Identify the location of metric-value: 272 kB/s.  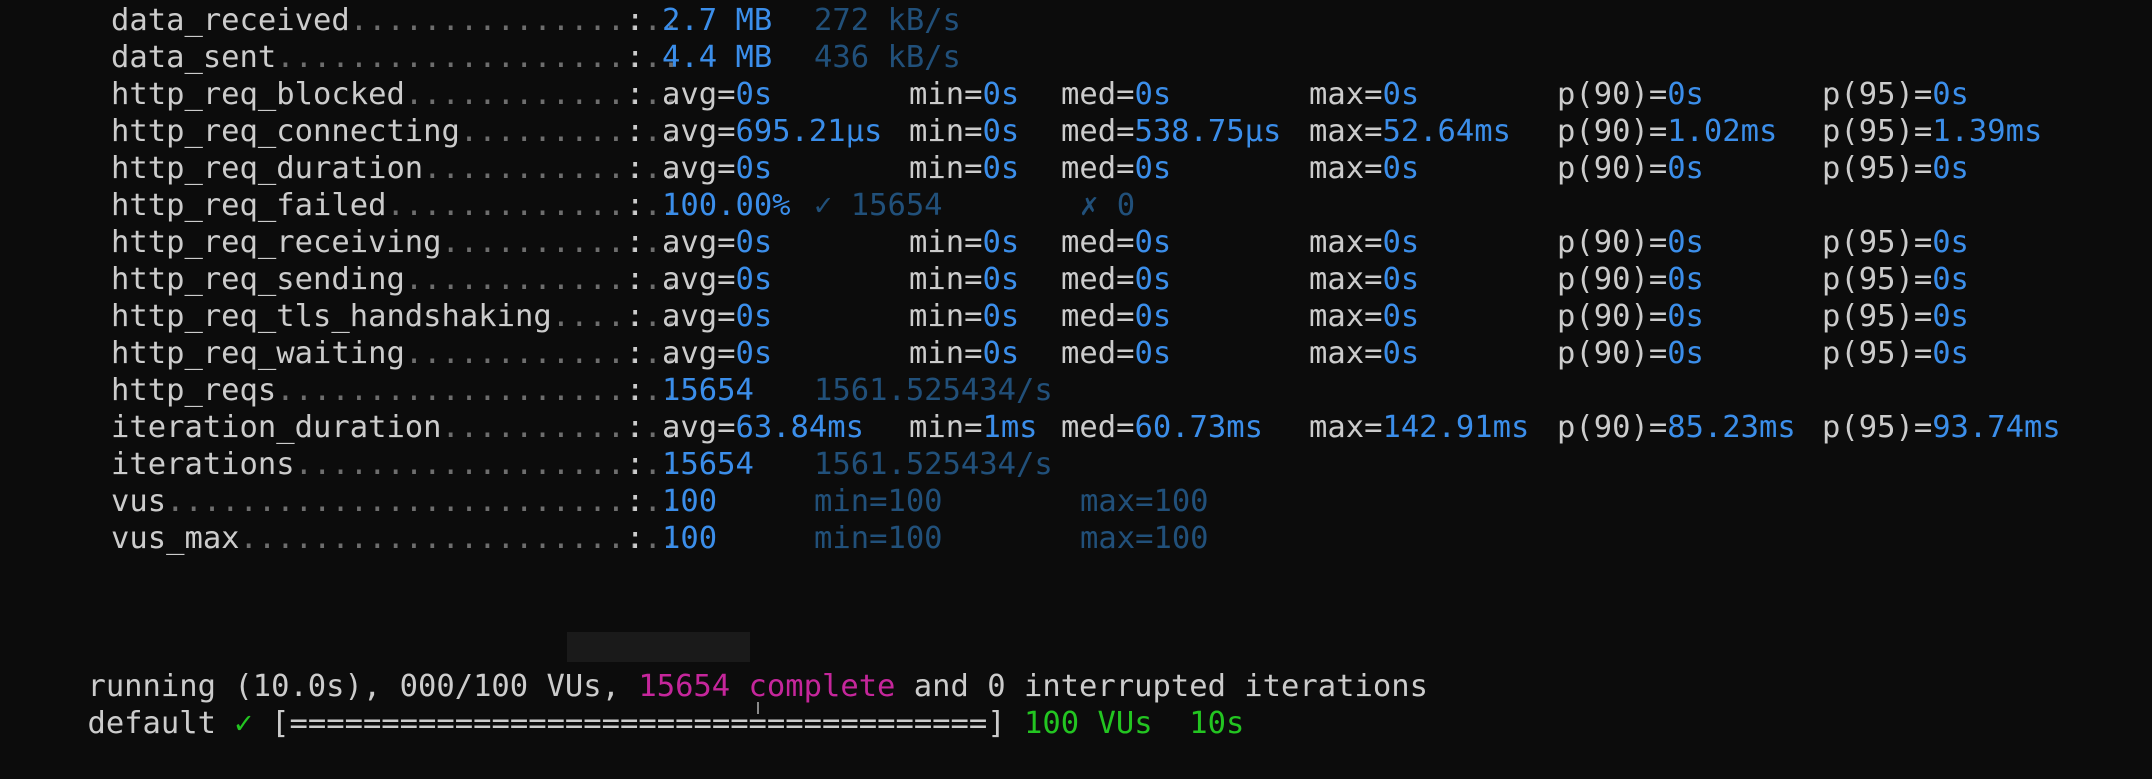
(887, 20).